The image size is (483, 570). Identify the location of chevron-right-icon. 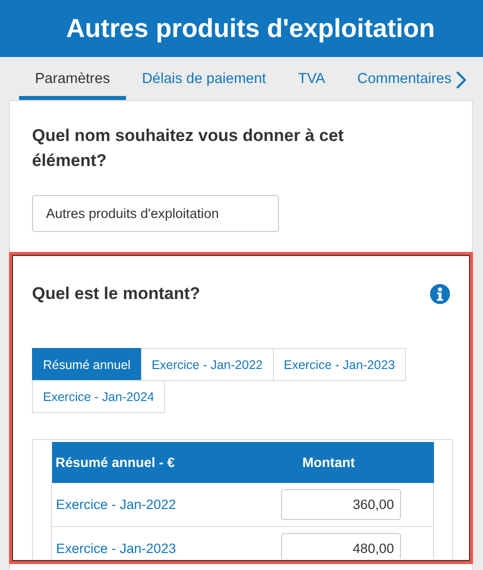
(461, 79).